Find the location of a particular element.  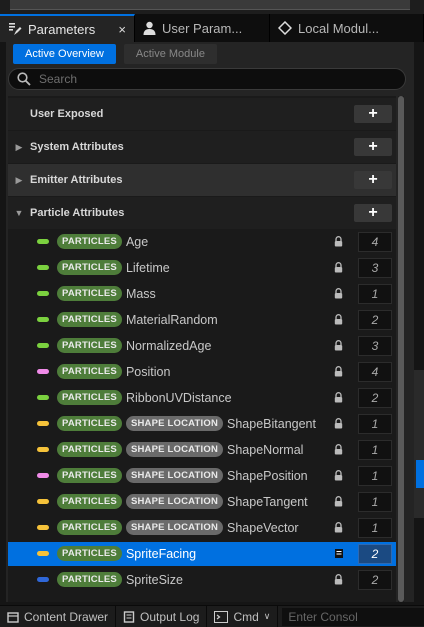

category-label: User Exposed is located at coordinates (67, 114).